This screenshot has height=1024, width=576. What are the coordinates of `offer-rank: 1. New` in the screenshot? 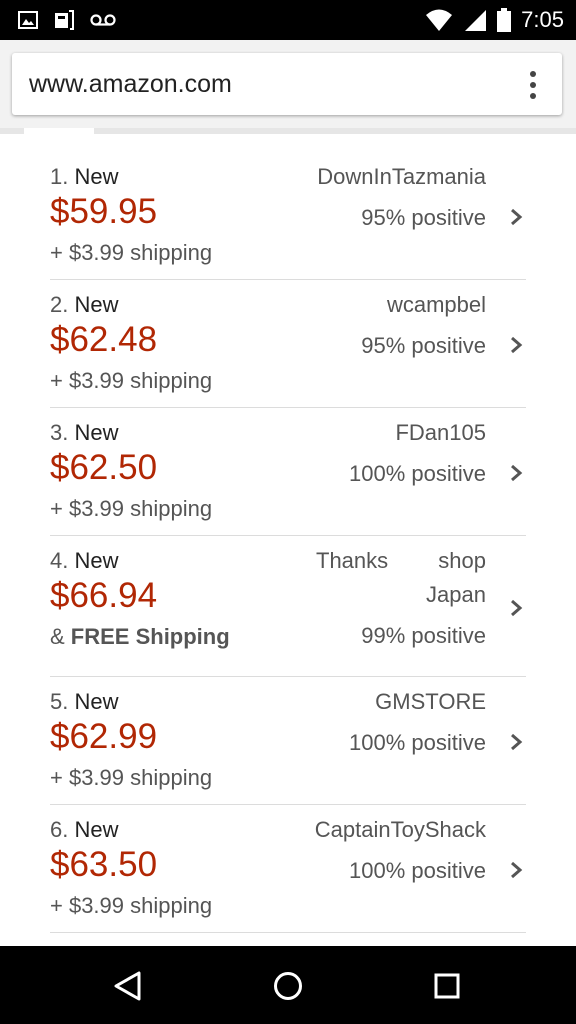 It's located at (84, 176).